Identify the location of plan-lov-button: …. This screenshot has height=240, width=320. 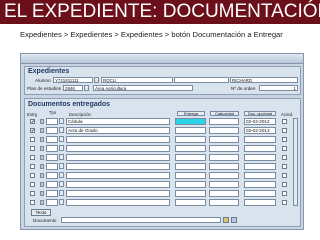
(86, 88).